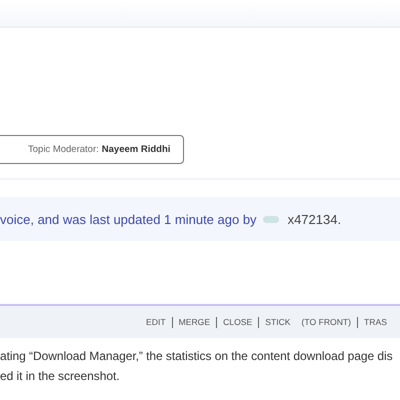  I want to click on moderator-label: Topic Moderator:, so click(63, 149).